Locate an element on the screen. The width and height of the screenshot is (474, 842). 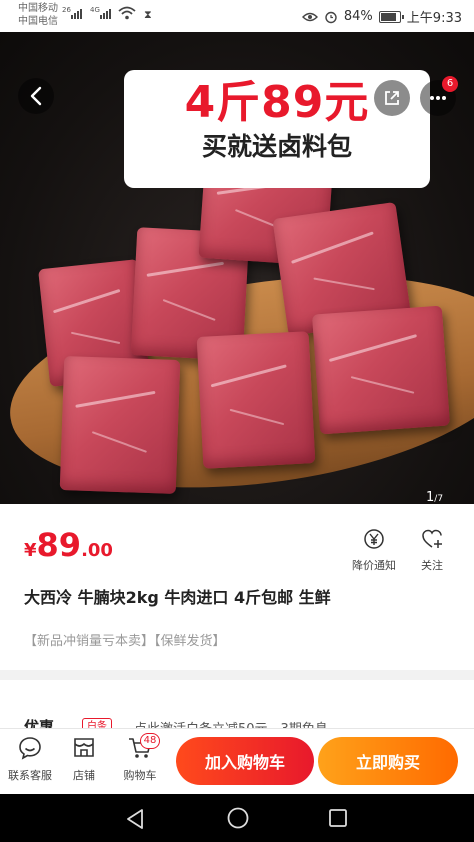
yen-bell-icon is located at coordinates (374, 539).